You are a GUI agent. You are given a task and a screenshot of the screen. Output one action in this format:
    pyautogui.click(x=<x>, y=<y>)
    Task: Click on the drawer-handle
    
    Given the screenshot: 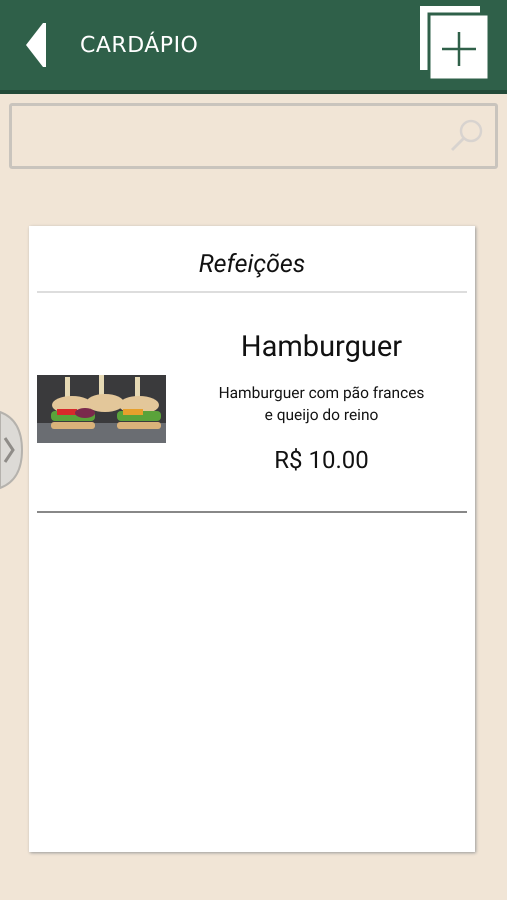 What is the action you would take?
    pyautogui.click(x=12, y=450)
    